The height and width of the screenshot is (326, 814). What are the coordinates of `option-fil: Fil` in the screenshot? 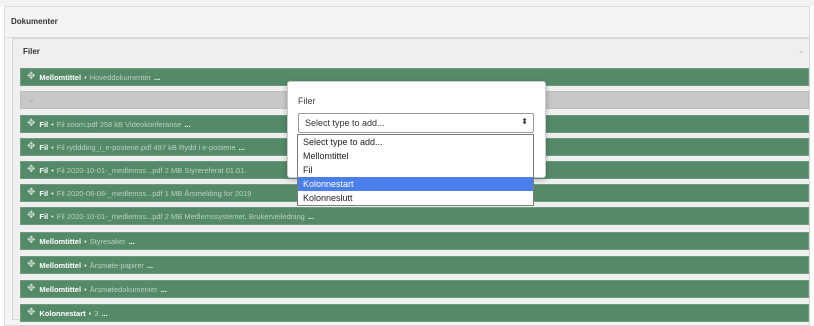 It's located at (415, 170).